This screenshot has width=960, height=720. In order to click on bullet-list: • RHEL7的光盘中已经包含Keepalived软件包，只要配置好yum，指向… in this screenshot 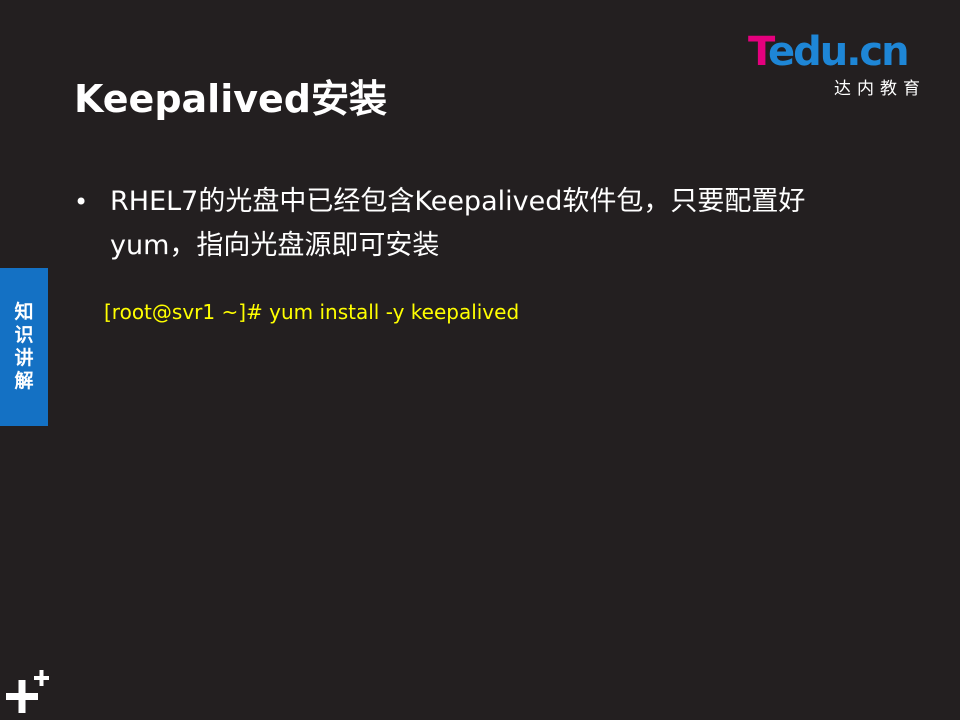, I will do `click(462, 224)`.